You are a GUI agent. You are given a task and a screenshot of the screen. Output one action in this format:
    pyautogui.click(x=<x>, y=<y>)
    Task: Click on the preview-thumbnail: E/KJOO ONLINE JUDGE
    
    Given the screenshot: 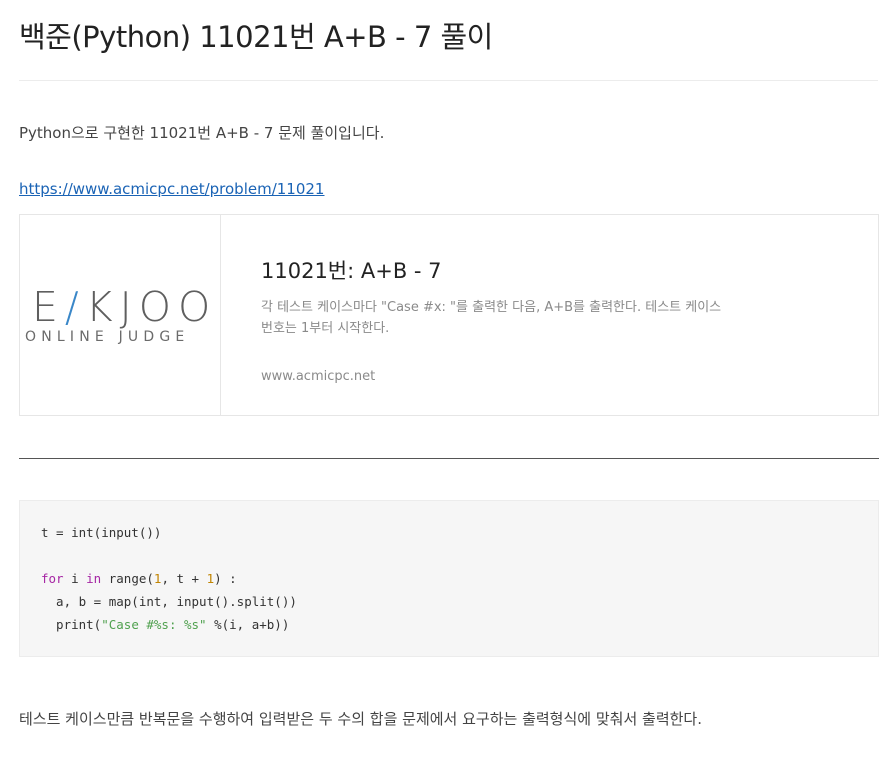 What is the action you would take?
    pyautogui.click(x=120, y=315)
    